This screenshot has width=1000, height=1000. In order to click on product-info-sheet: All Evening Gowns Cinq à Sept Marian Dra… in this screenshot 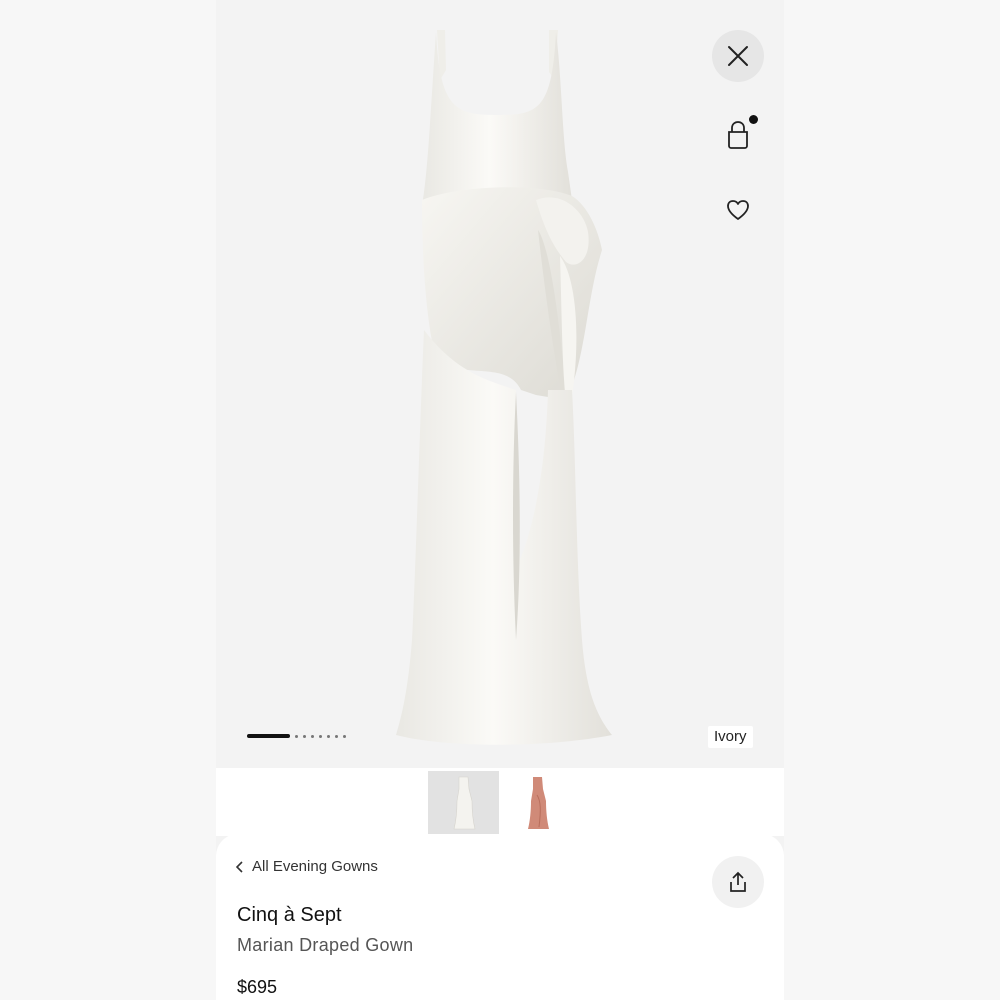, I will do `click(500, 917)`.